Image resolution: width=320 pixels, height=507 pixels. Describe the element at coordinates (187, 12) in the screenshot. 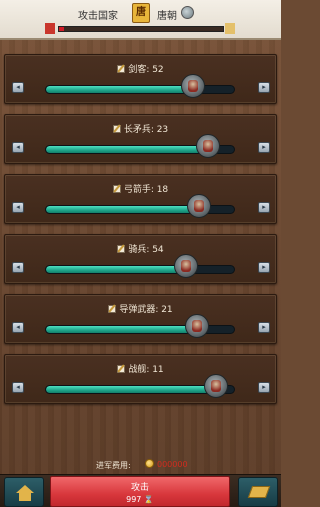

I see `globe-icon` at that location.